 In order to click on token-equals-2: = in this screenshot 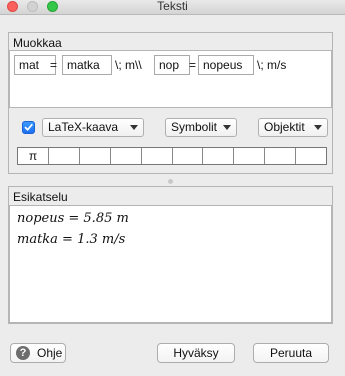, I will do `click(193, 65)`.